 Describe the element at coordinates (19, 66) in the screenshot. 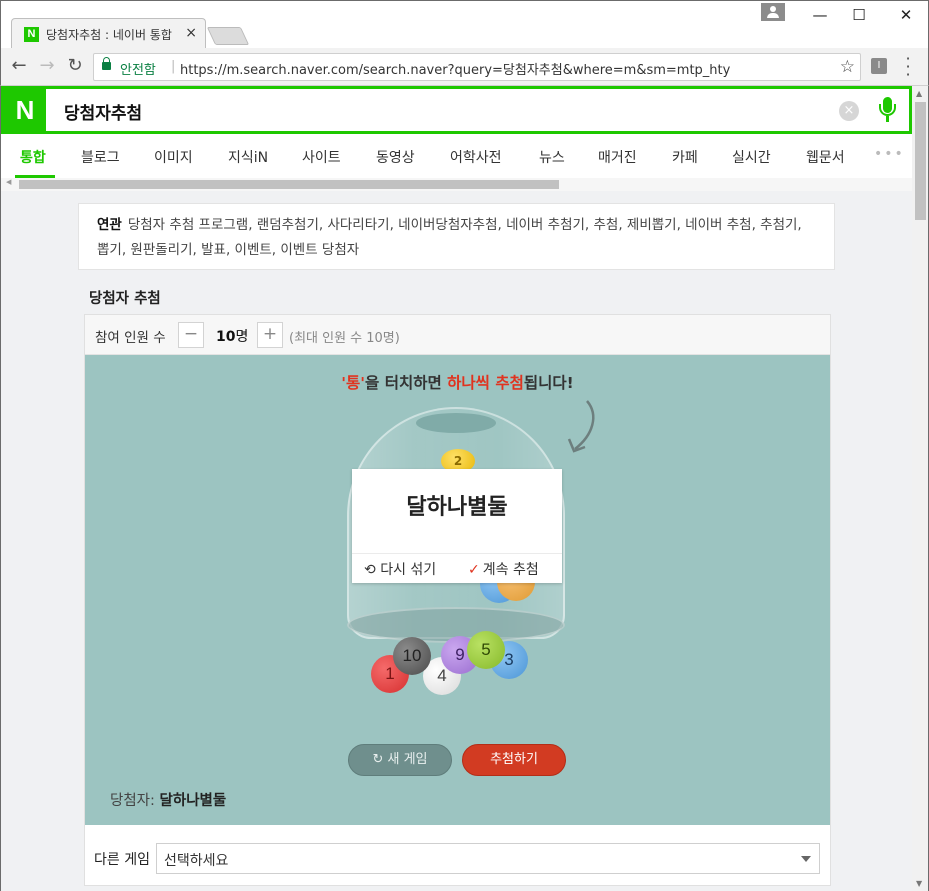

I see `back-arrow-icon: ←` at that location.